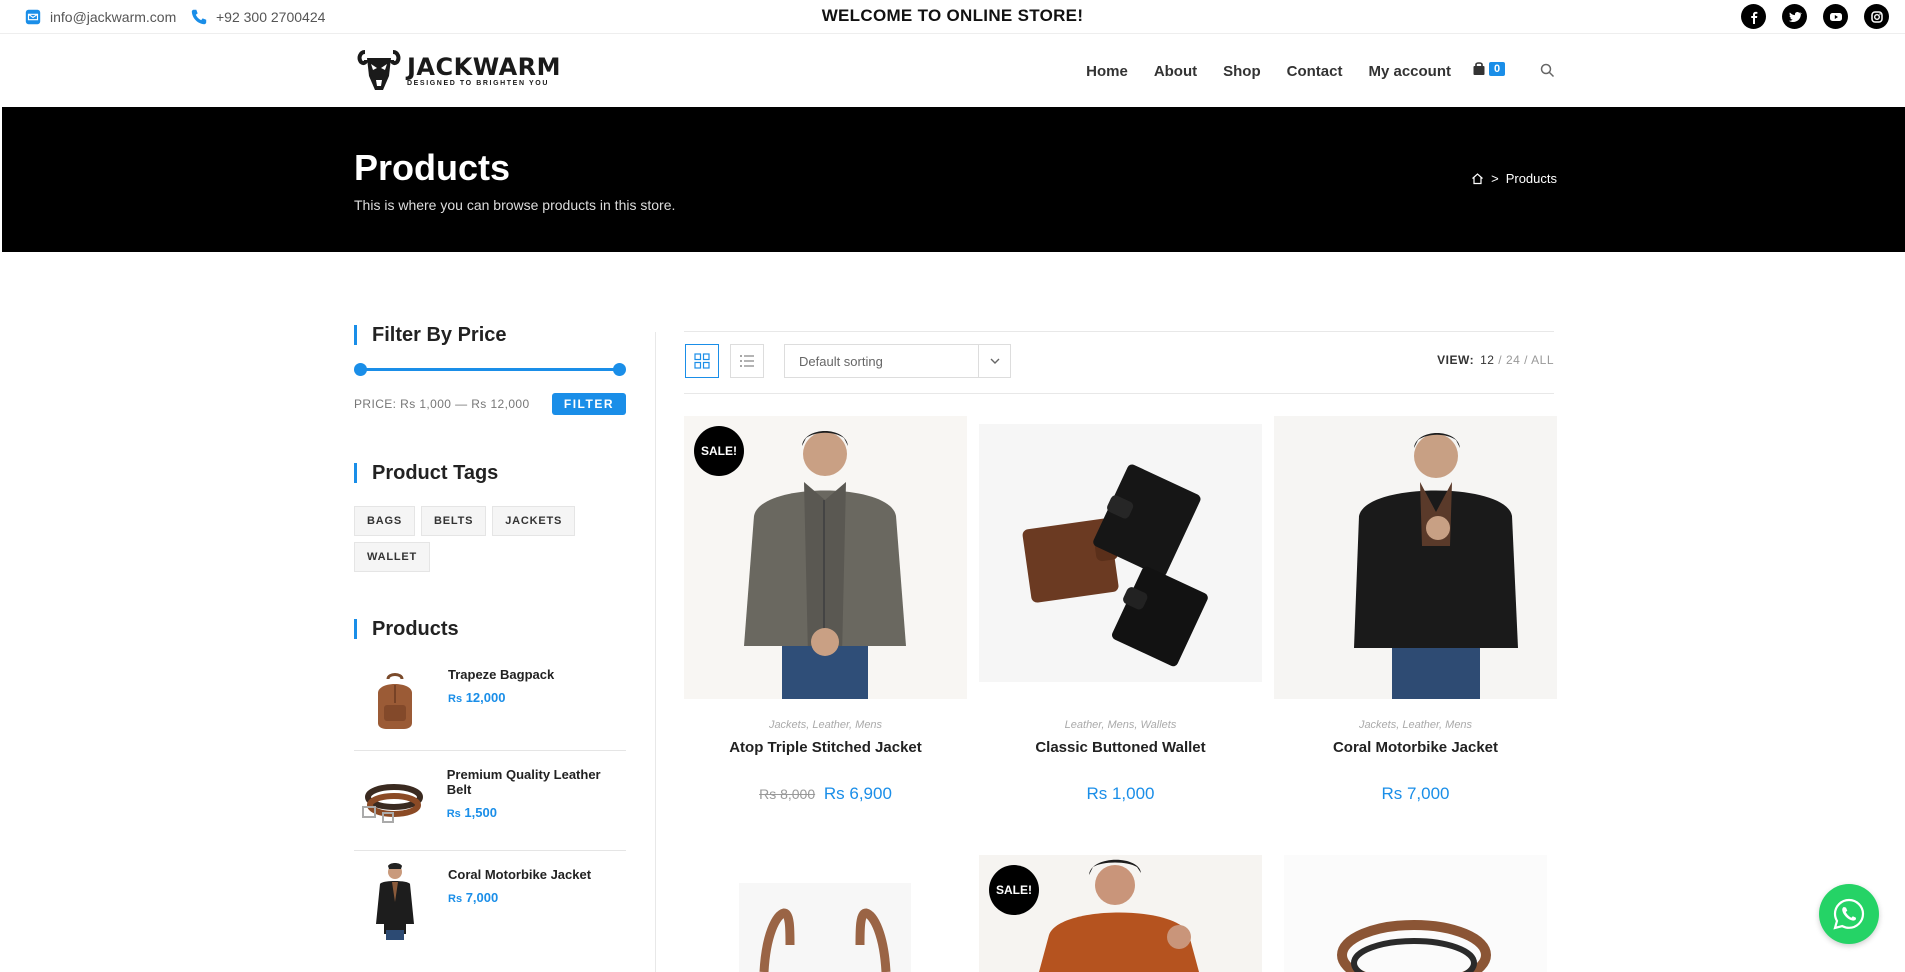 The height and width of the screenshot is (972, 1905). I want to click on belt-image, so click(393, 803).